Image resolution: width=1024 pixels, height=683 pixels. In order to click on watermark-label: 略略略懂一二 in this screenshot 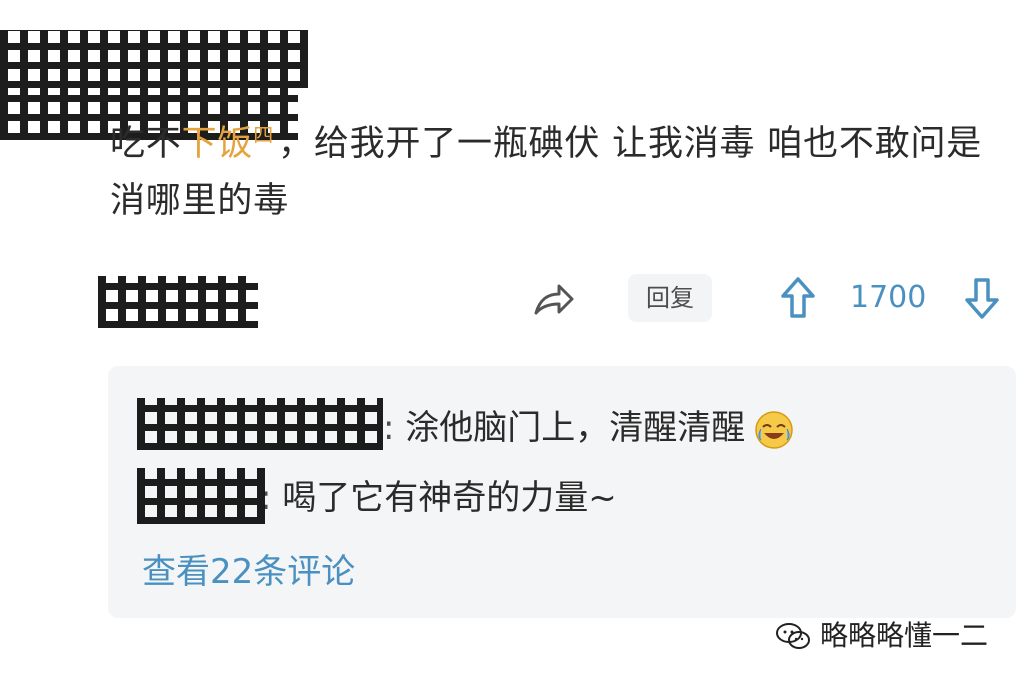, I will do `click(903, 635)`.